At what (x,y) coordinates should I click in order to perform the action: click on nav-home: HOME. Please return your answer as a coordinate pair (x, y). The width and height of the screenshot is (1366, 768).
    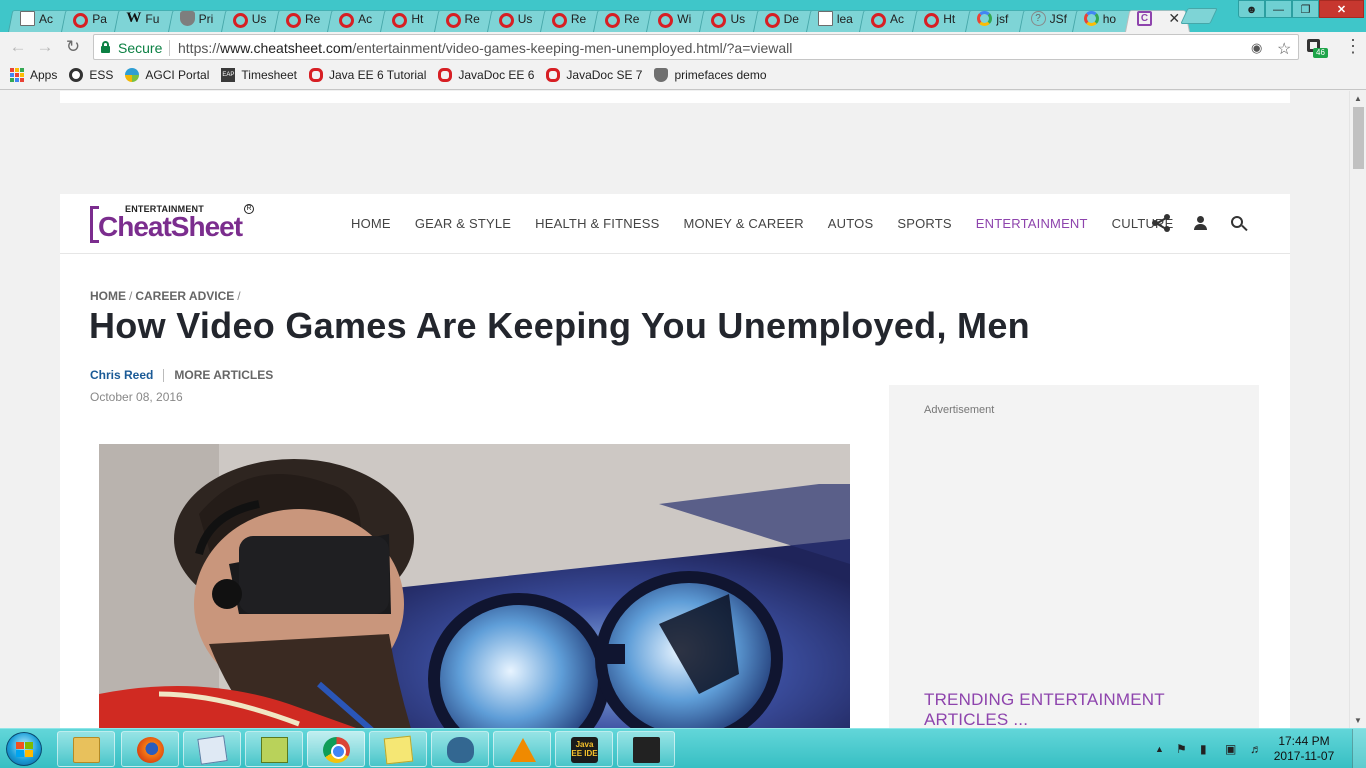
    Looking at the image, I should click on (371, 223).